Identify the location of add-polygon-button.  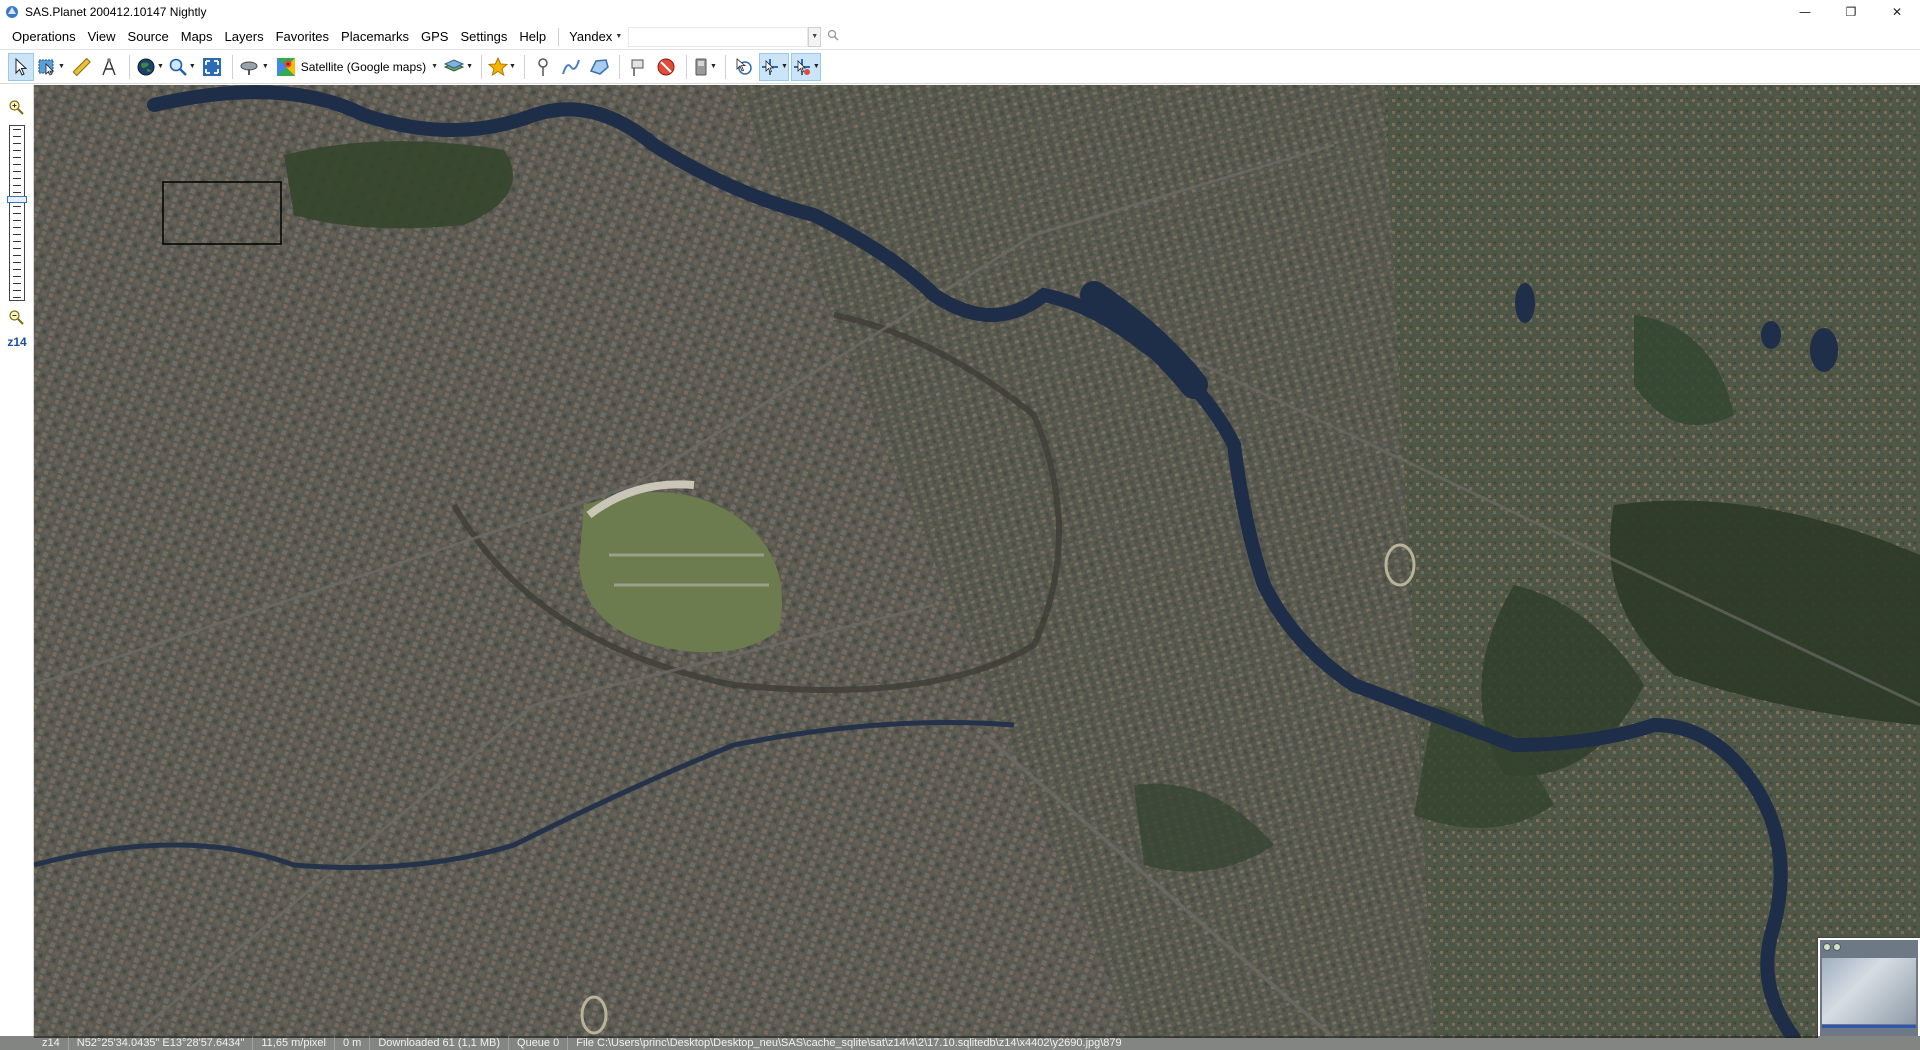
(599, 67).